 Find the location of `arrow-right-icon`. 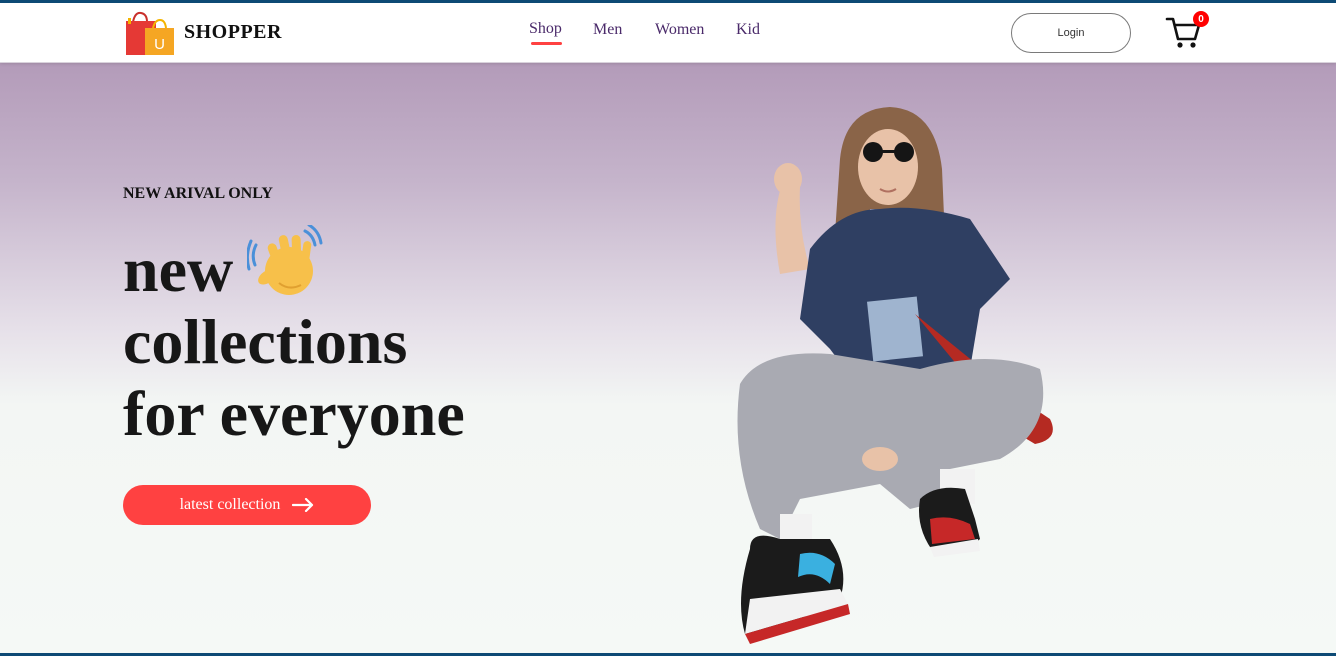

arrow-right-icon is located at coordinates (303, 505).